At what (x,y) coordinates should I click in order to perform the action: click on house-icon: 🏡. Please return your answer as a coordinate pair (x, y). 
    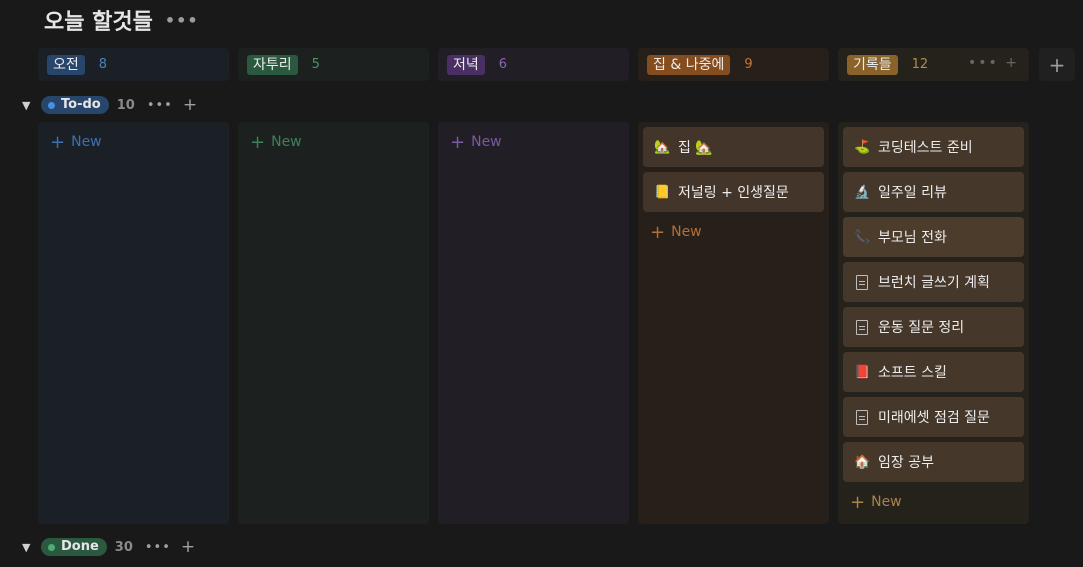
    Looking at the image, I should click on (662, 147).